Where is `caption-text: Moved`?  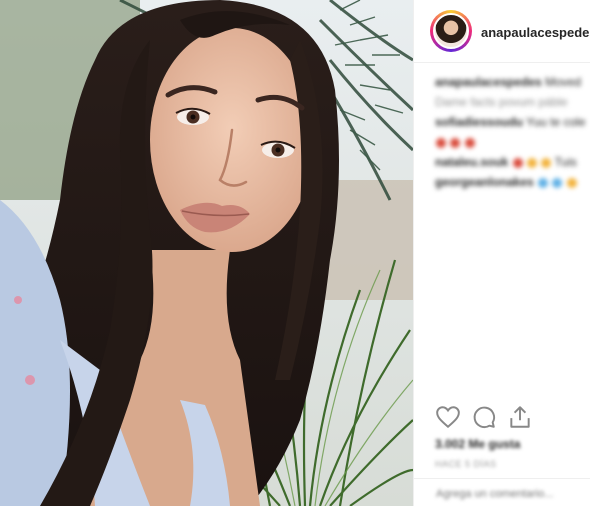 caption-text: Moved is located at coordinates (563, 82).